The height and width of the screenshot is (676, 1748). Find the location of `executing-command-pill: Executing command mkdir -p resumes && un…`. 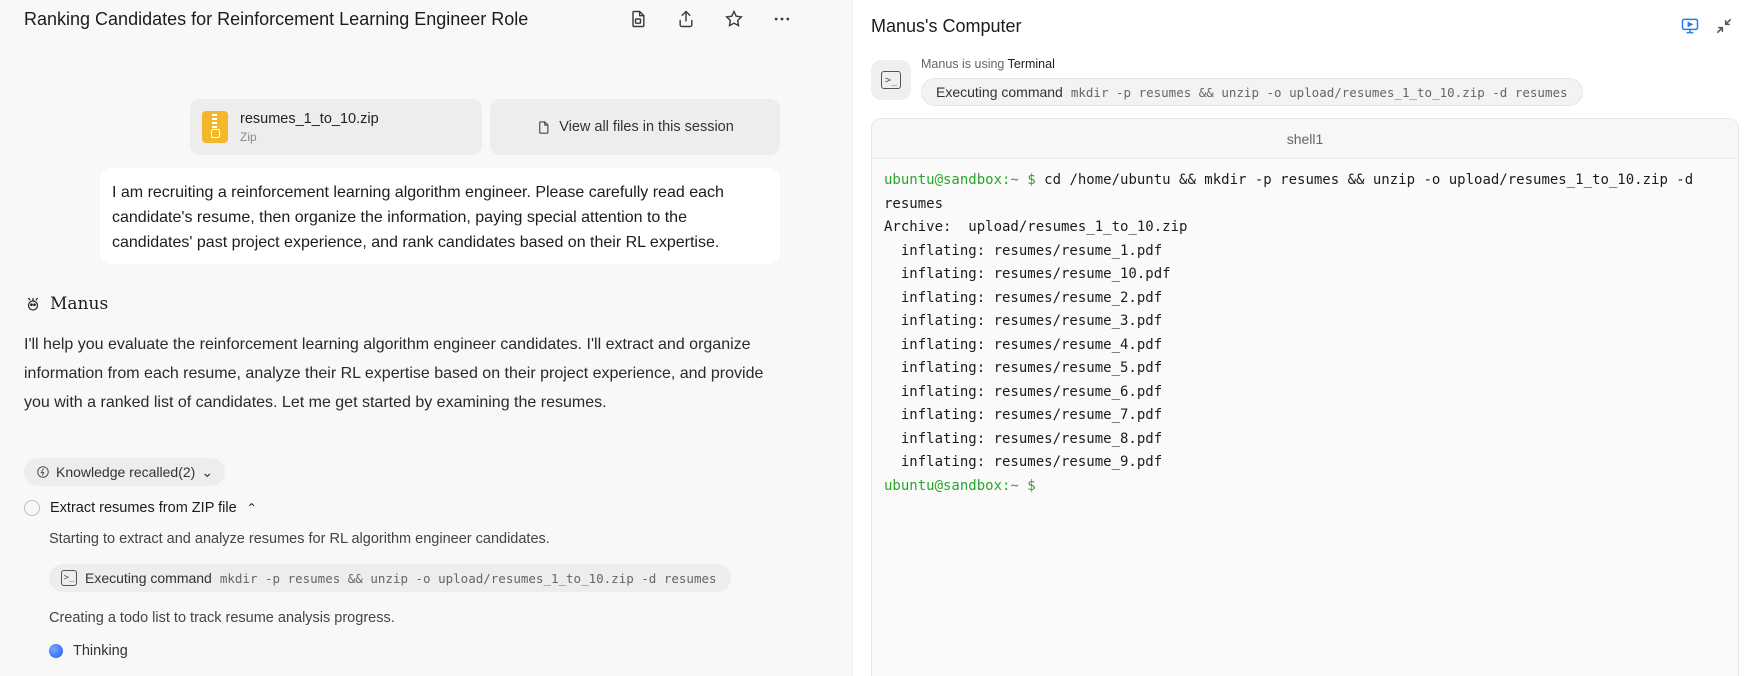

executing-command-pill: Executing command mkdir -p resumes && un… is located at coordinates (1252, 92).